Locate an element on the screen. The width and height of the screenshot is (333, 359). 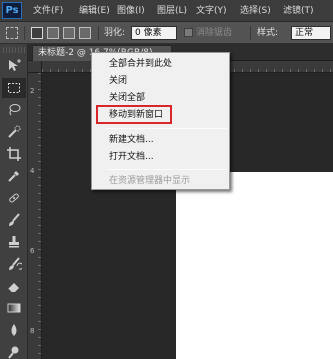
marquee-preset-icon is located at coordinates (12, 33).